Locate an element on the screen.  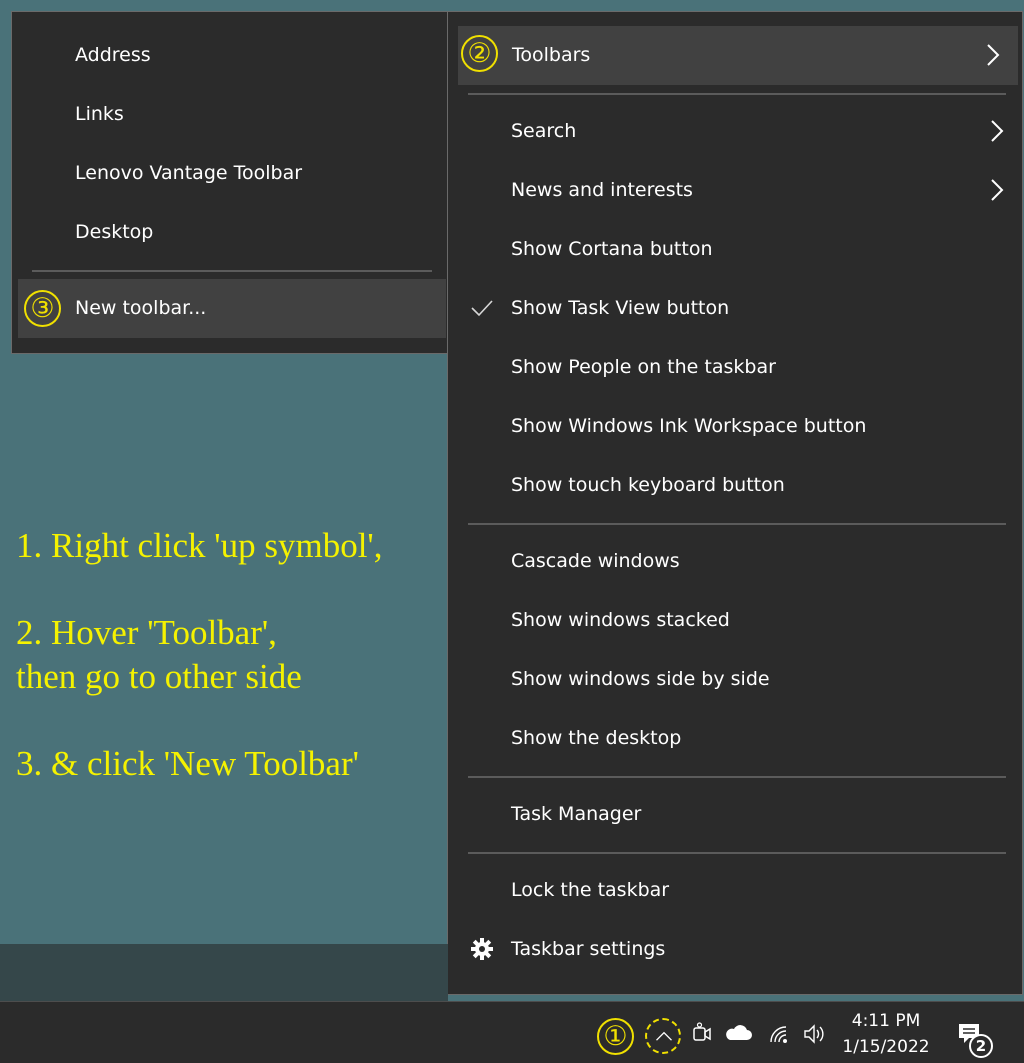
toolbar-item-links: Links is located at coordinates (232, 114).